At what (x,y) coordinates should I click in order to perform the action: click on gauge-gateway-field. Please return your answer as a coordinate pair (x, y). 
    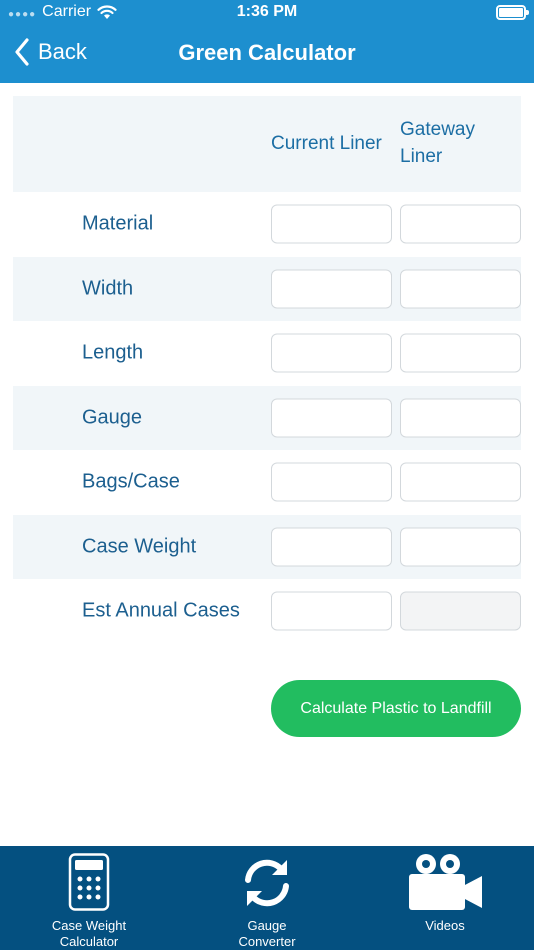
    Looking at the image, I should click on (460, 418).